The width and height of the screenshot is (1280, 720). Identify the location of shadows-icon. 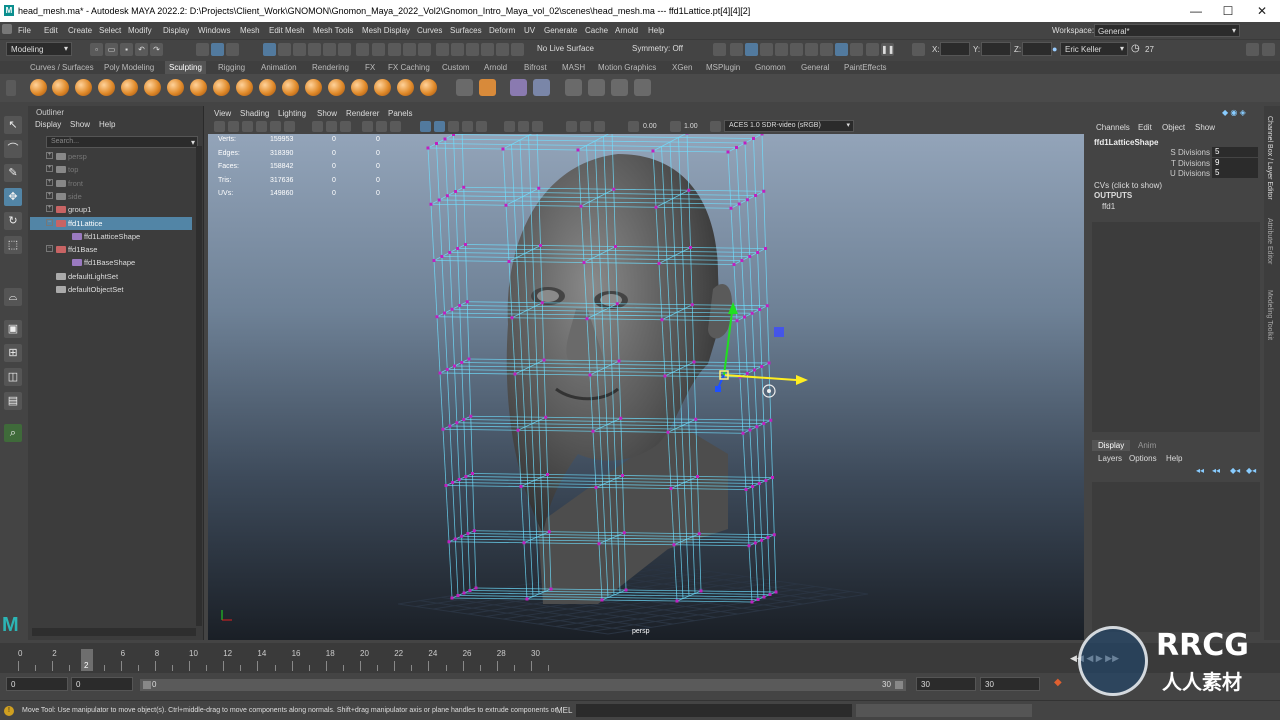
(509, 126).